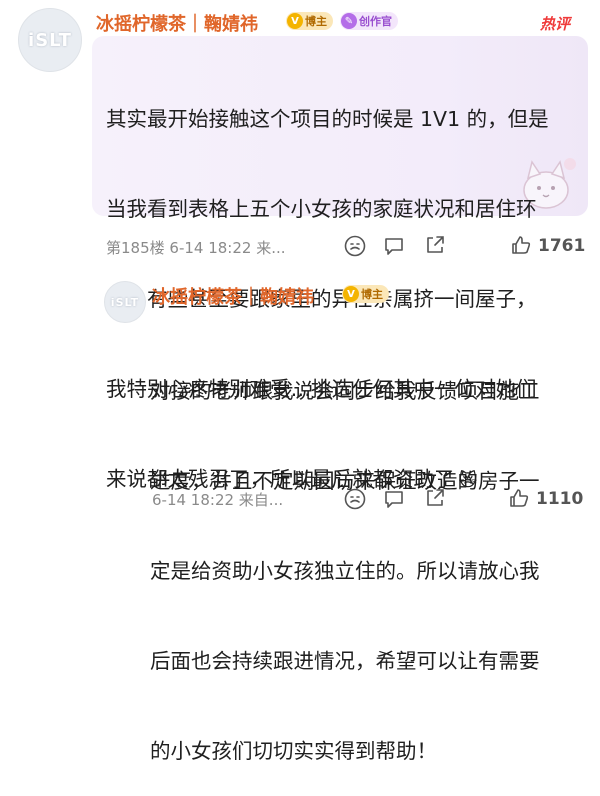 This screenshot has width=600, height=796. I want to click on like-count: 1110, so click(560, 499).